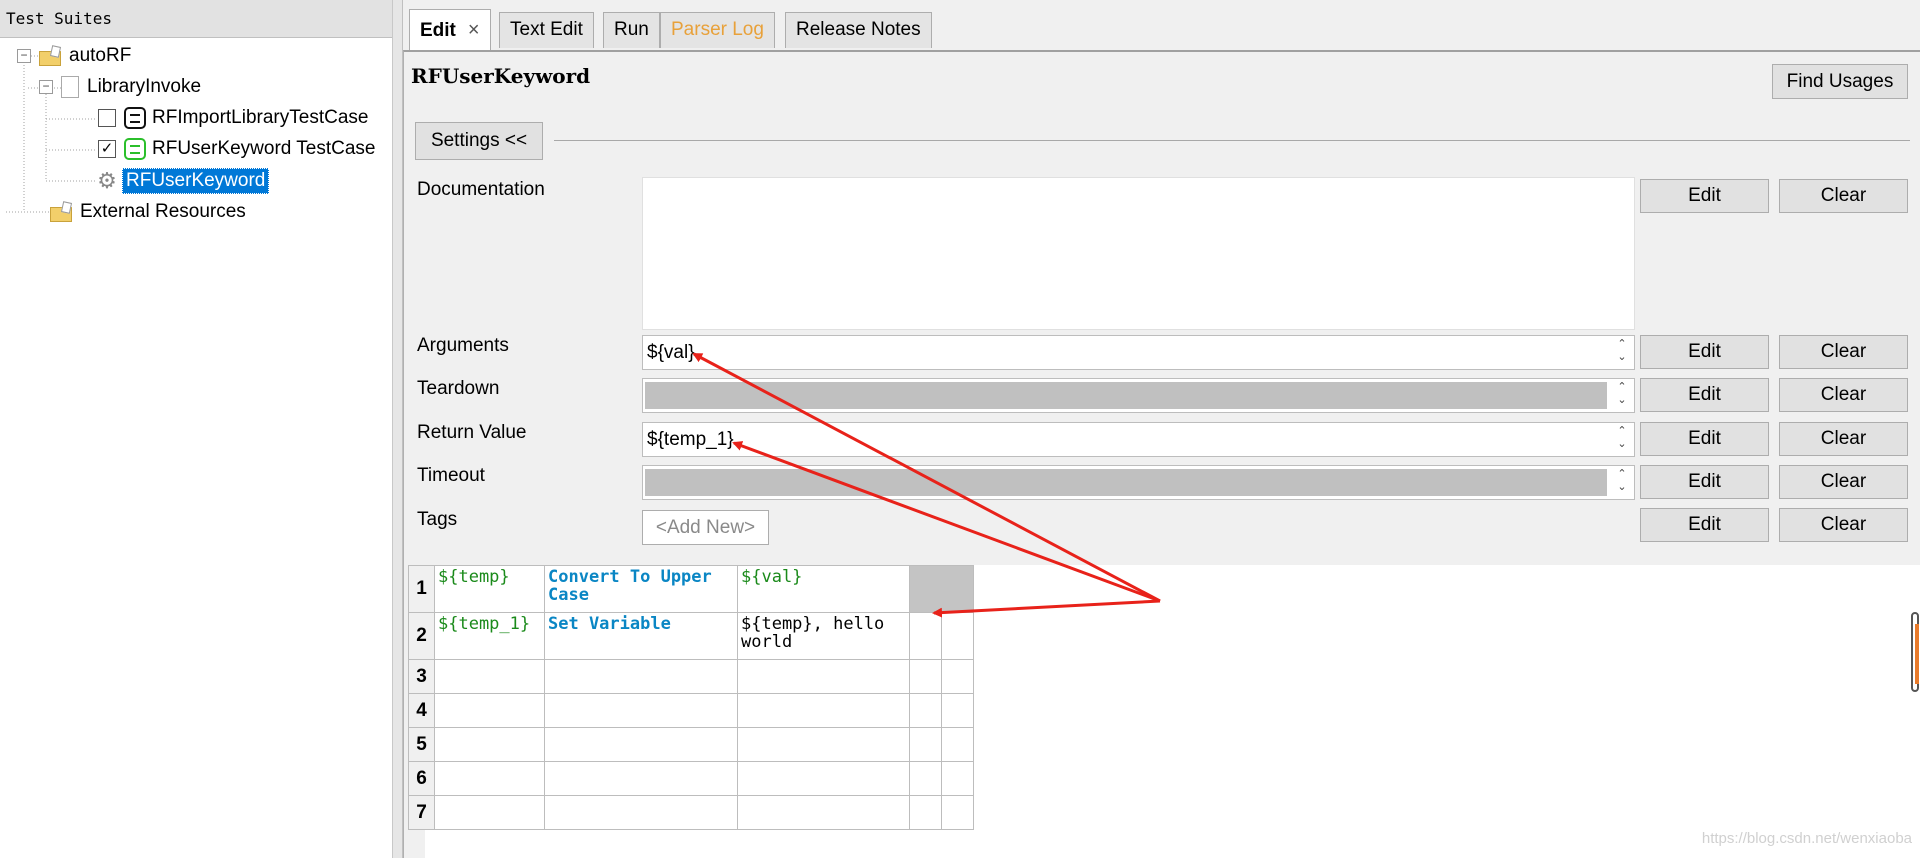 Image resolution: width=1920 pixels, height=858 pixels. What do you see at coordinates (398, 429) in the screenshot?
I see `panel-splitter` at bounding box center [398, 429].